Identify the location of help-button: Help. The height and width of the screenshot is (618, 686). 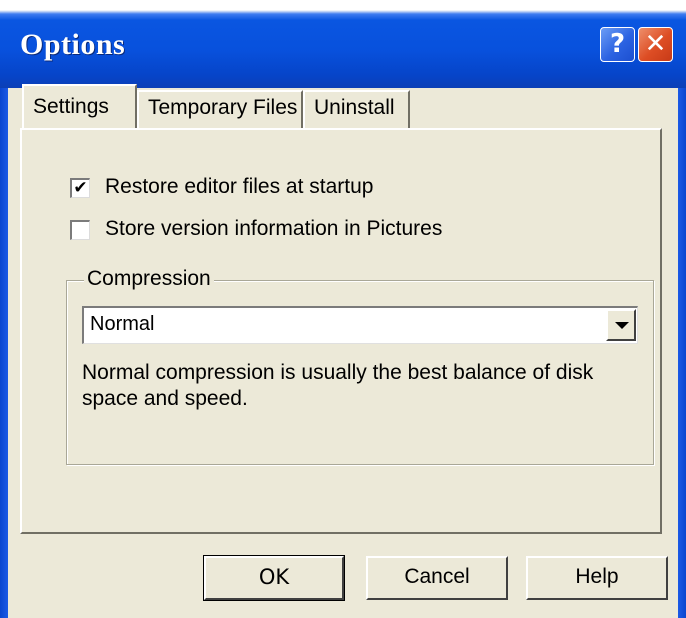
(597, 578).